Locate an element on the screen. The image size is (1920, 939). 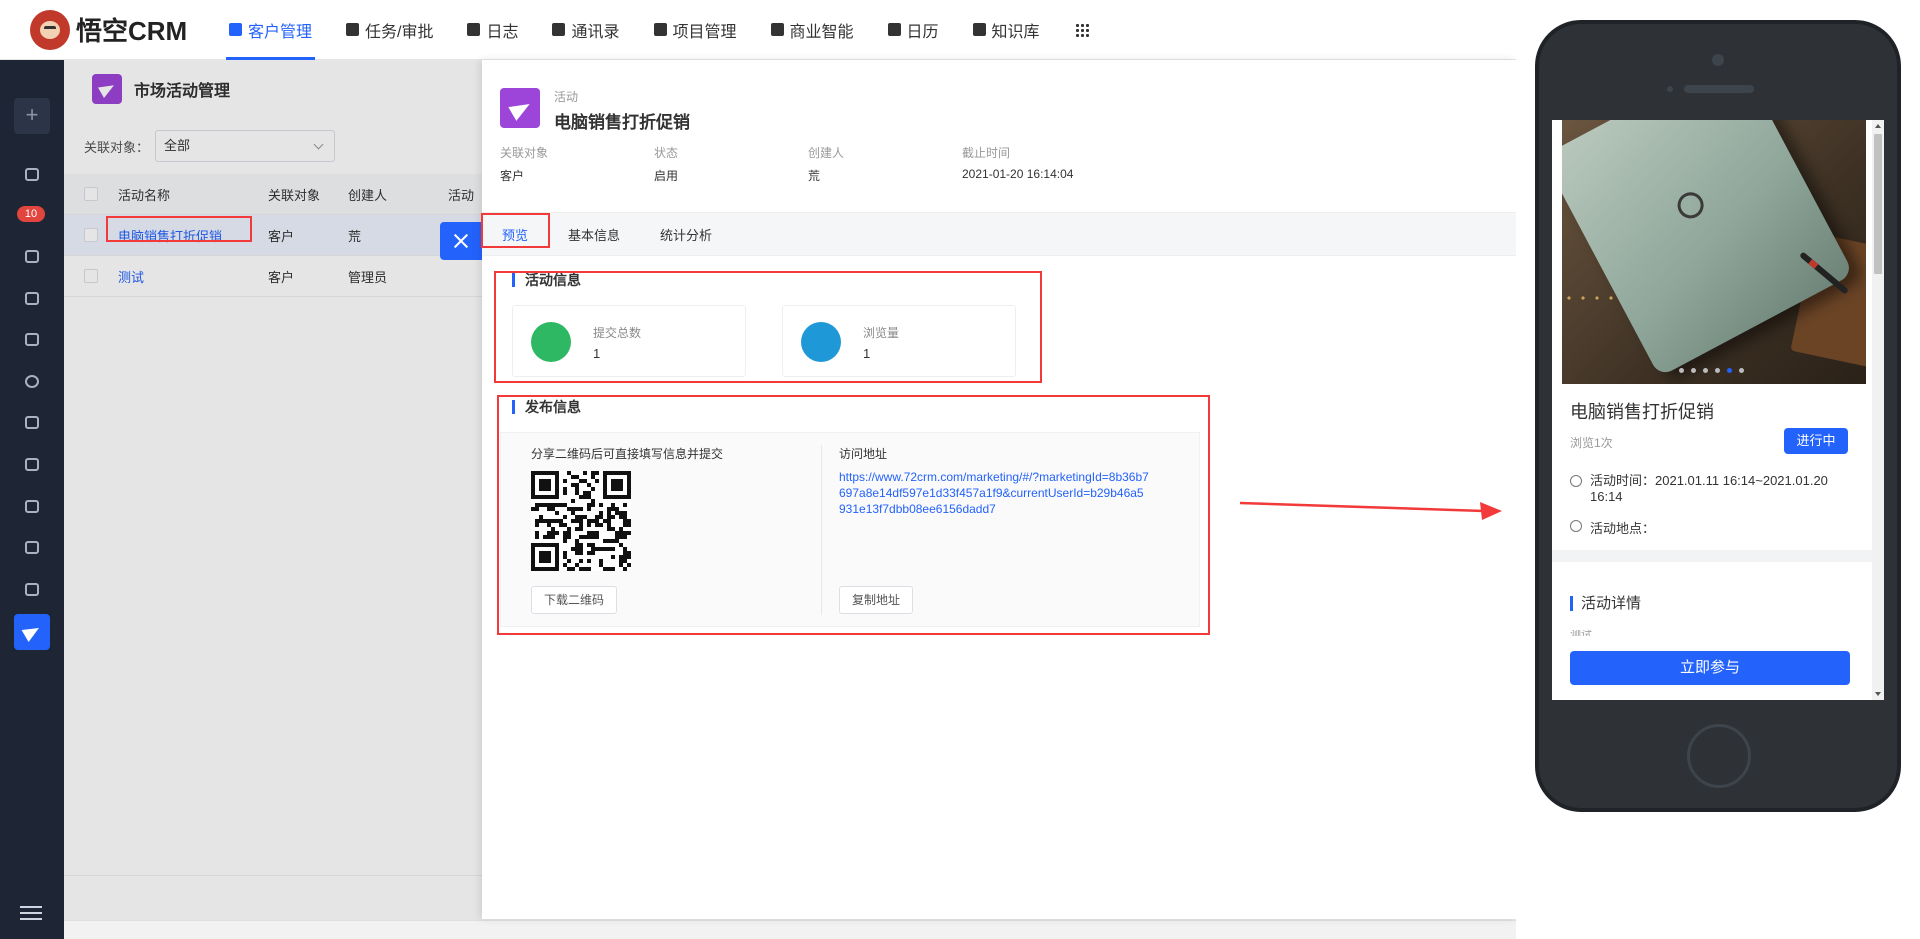
tab-statistics: 统计分析 is located at coordinates (686, 234).